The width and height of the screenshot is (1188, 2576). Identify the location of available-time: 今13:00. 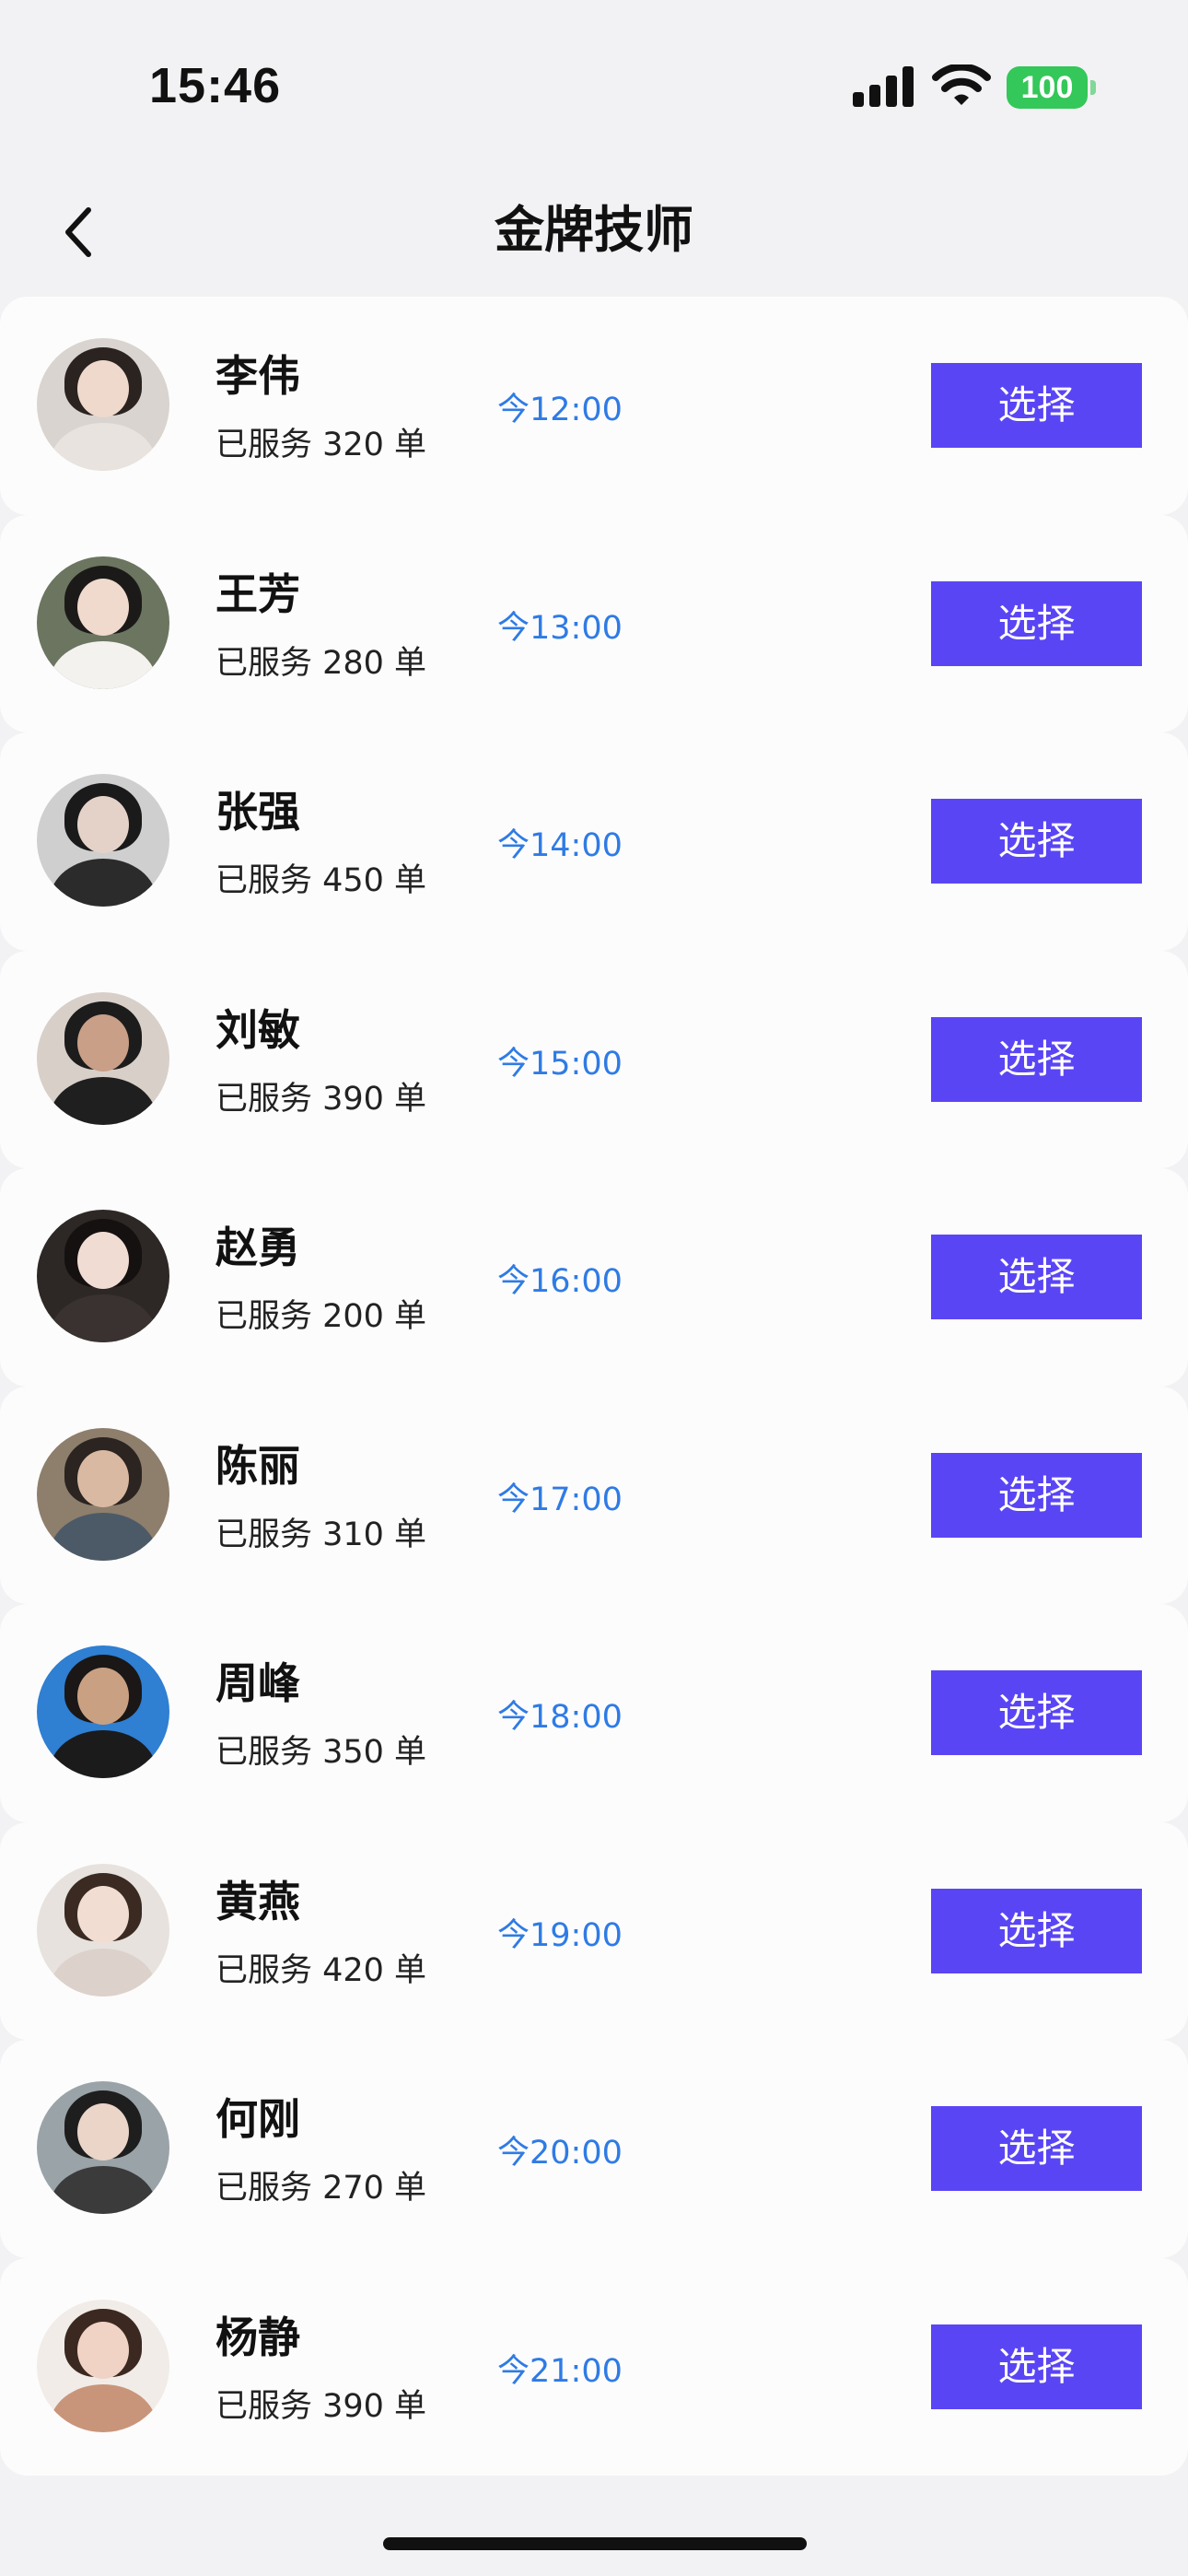
(560, 628).